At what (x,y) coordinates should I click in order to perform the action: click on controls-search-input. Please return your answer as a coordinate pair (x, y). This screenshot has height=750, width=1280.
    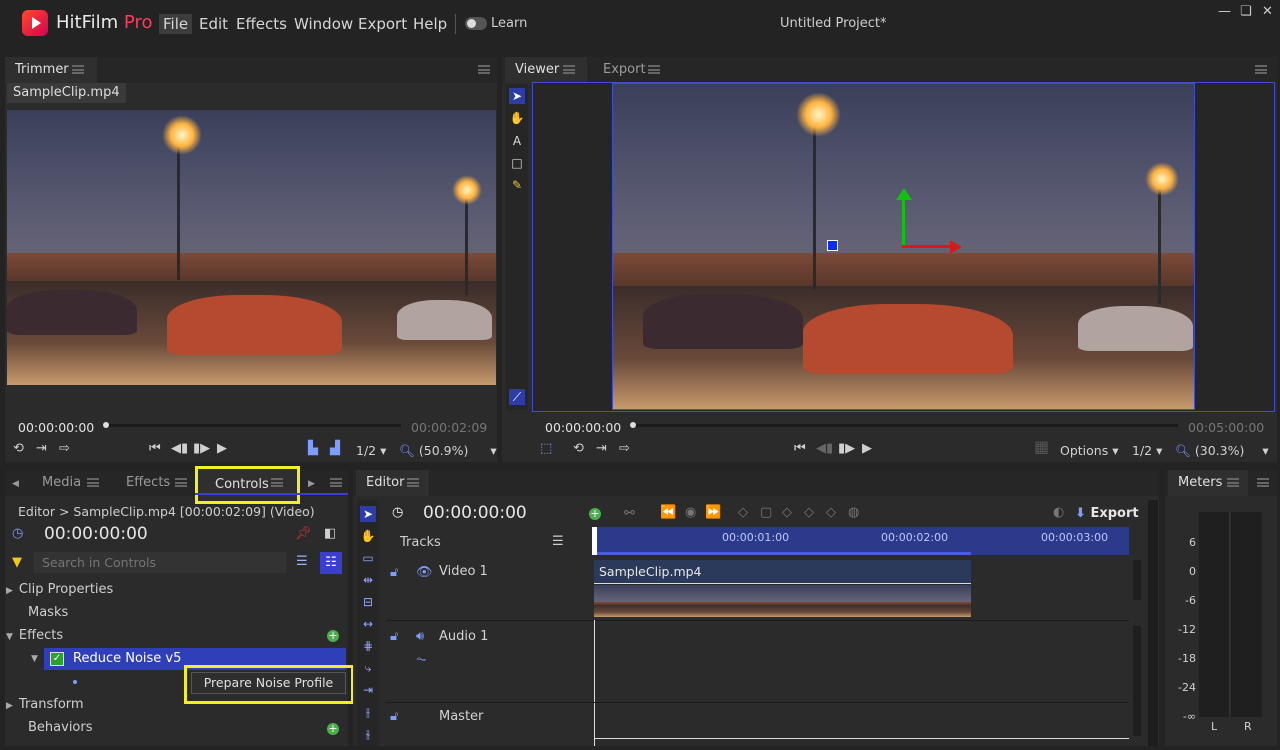
    Looking at the image, I should click on (160, 562).